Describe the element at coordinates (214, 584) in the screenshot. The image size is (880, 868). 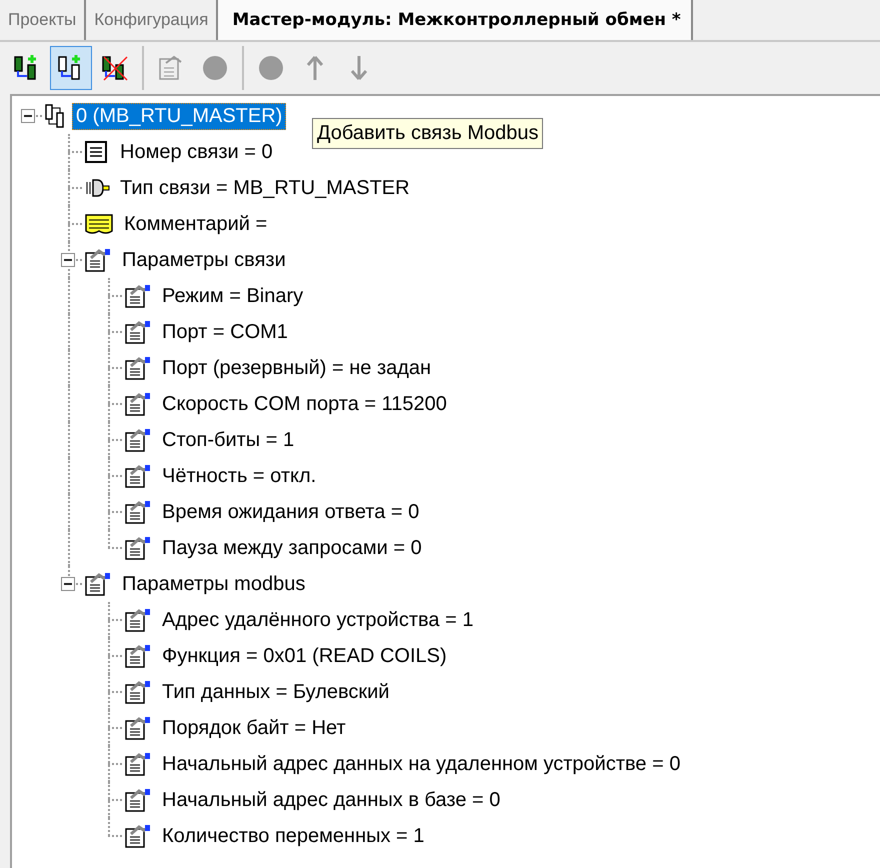
I see `tree-item: Параметры modbus` at that location.